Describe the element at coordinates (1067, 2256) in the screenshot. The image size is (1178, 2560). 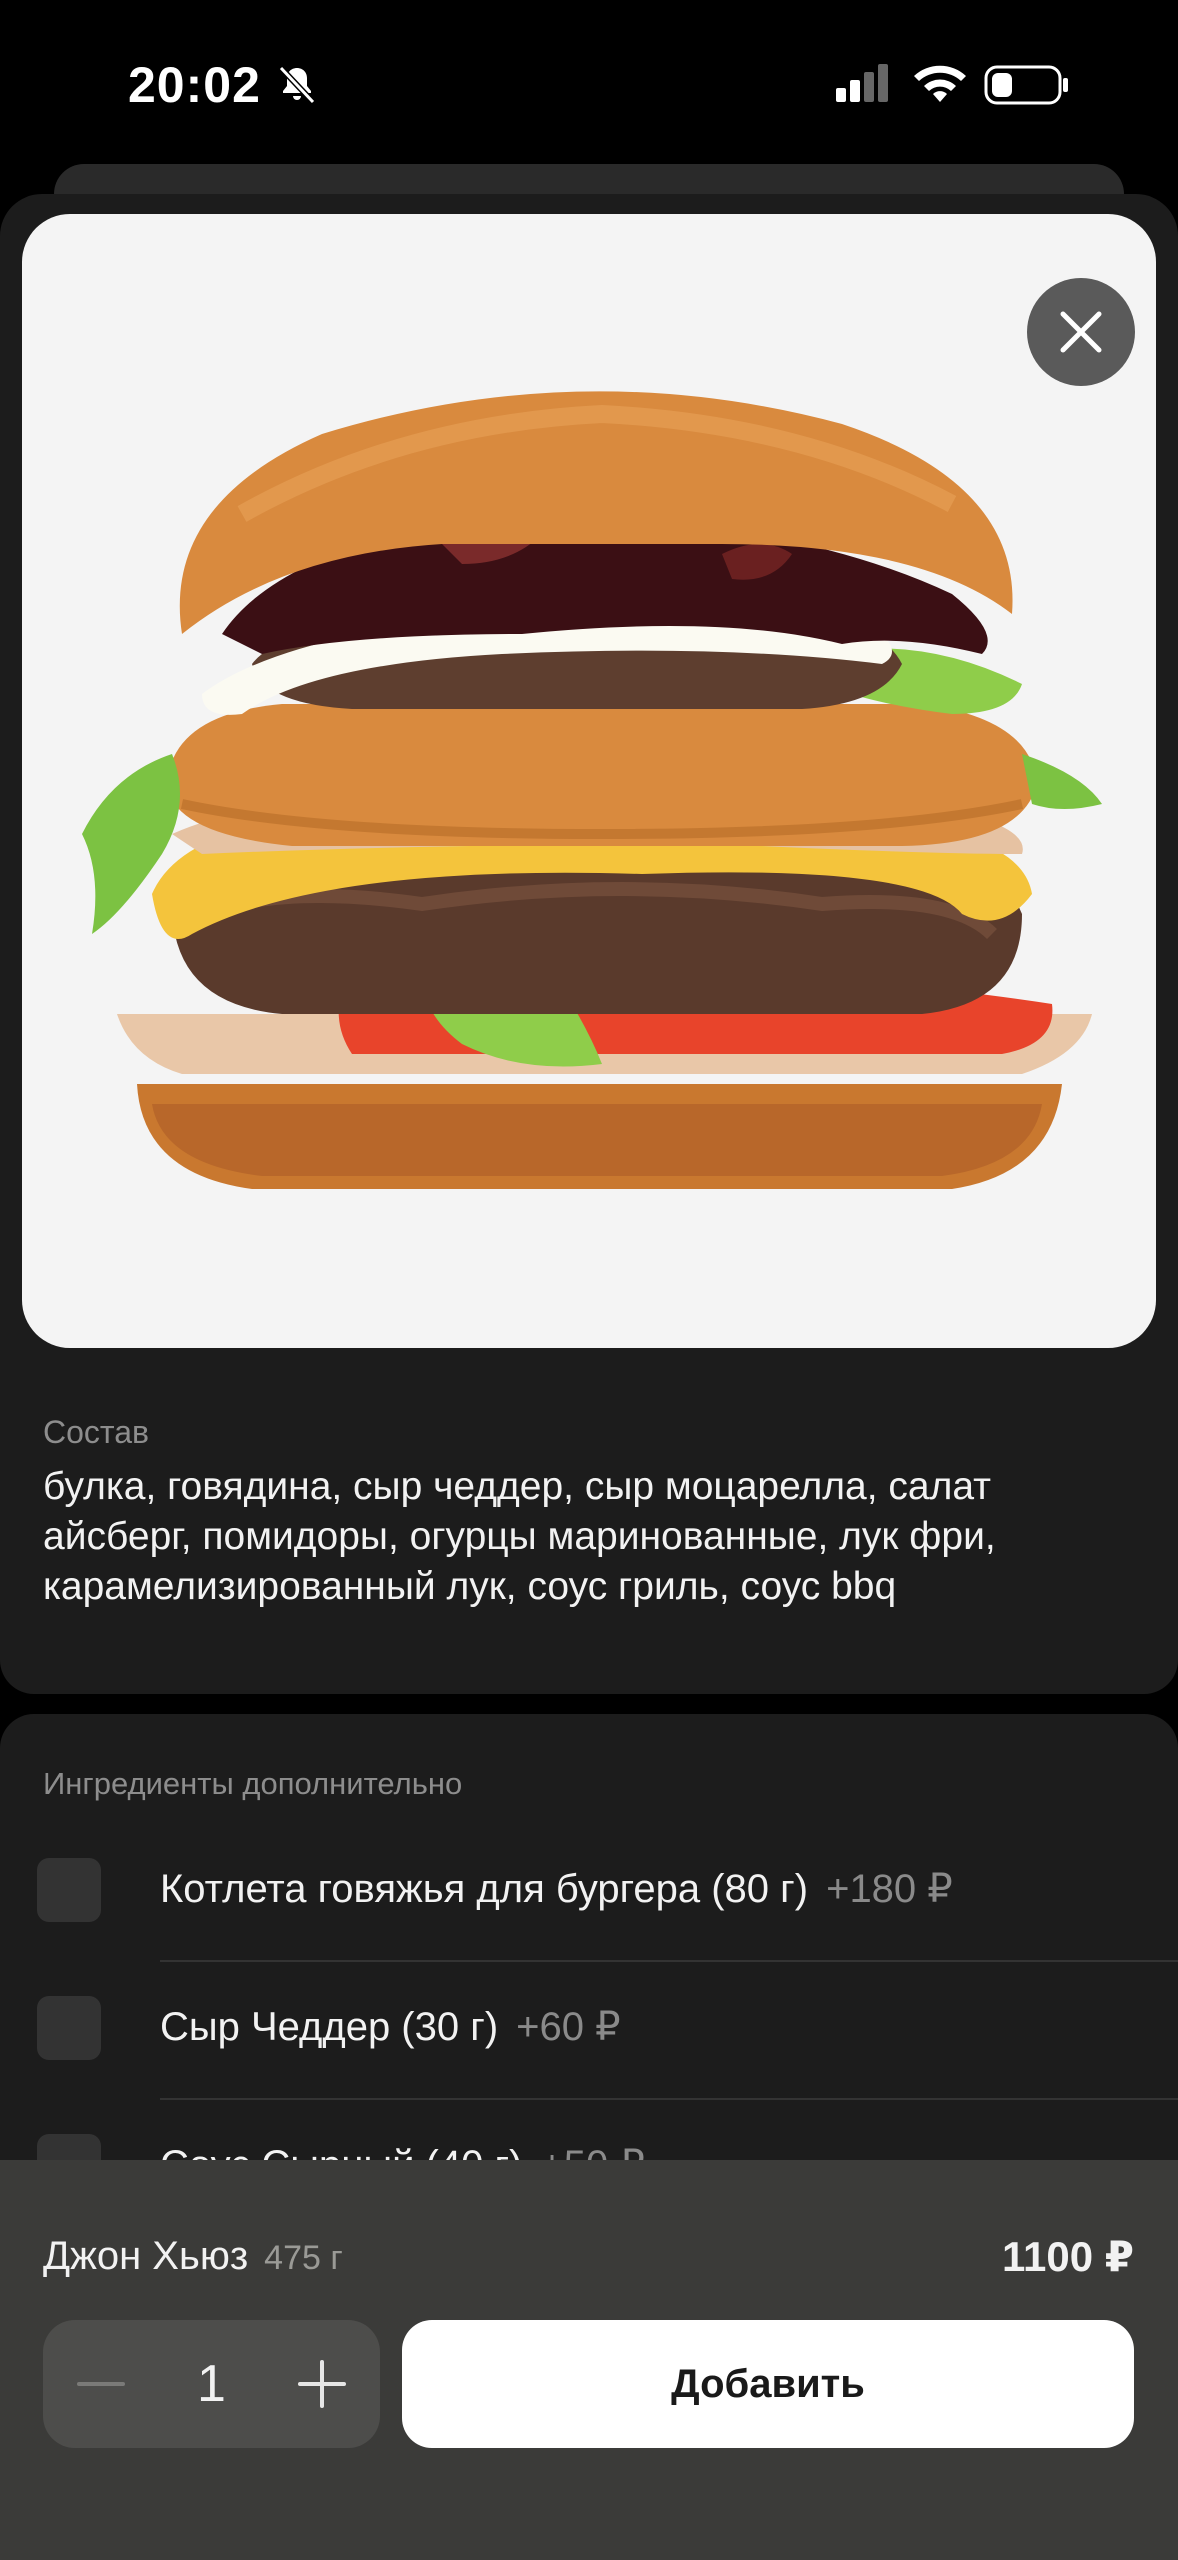
I see `product-price: 1100 ₽` at that location.